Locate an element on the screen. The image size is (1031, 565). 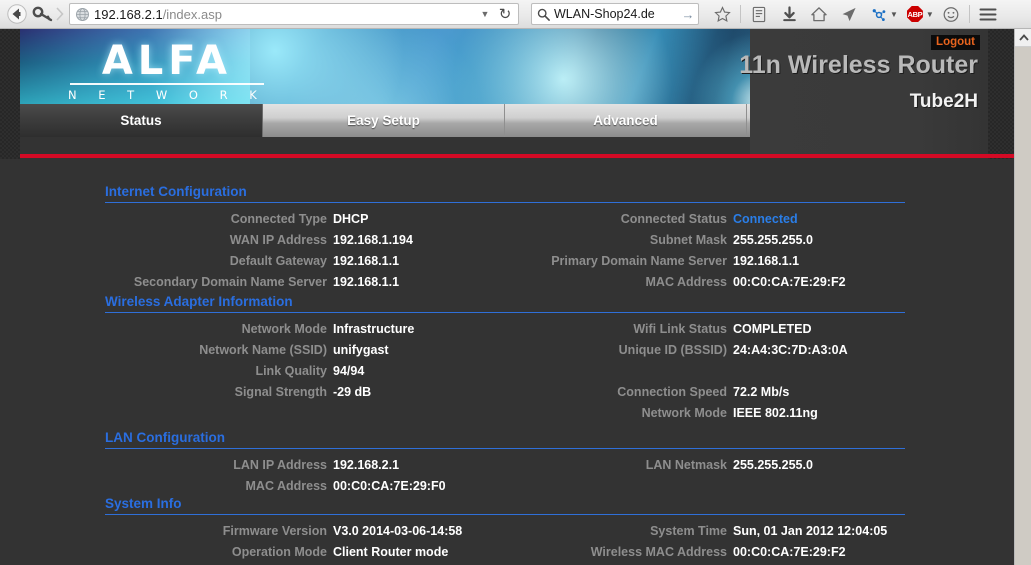
scrollbar-track is located at coordinates (1023, 306).